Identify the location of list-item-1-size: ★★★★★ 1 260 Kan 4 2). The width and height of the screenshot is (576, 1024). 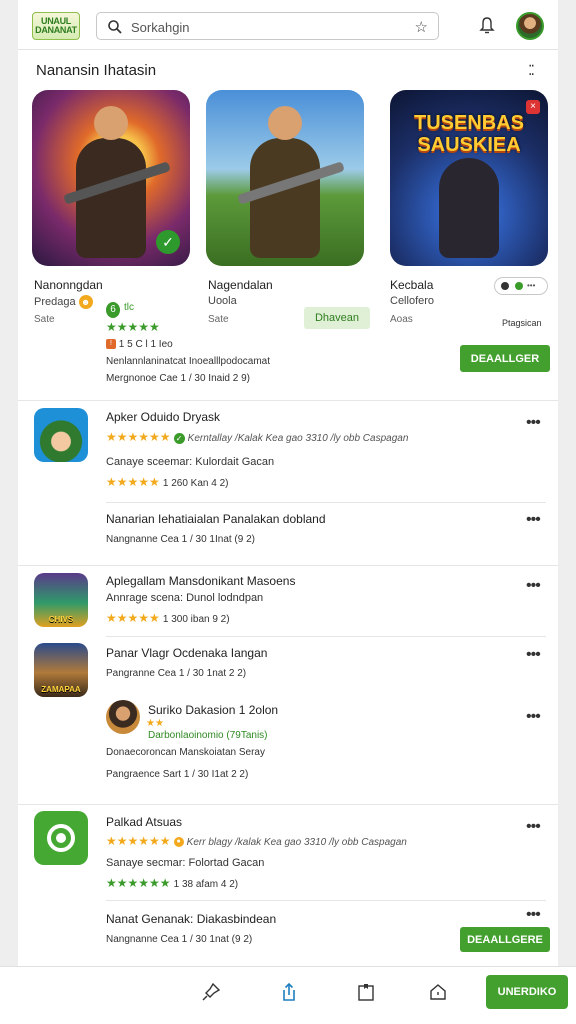
(167, 482).